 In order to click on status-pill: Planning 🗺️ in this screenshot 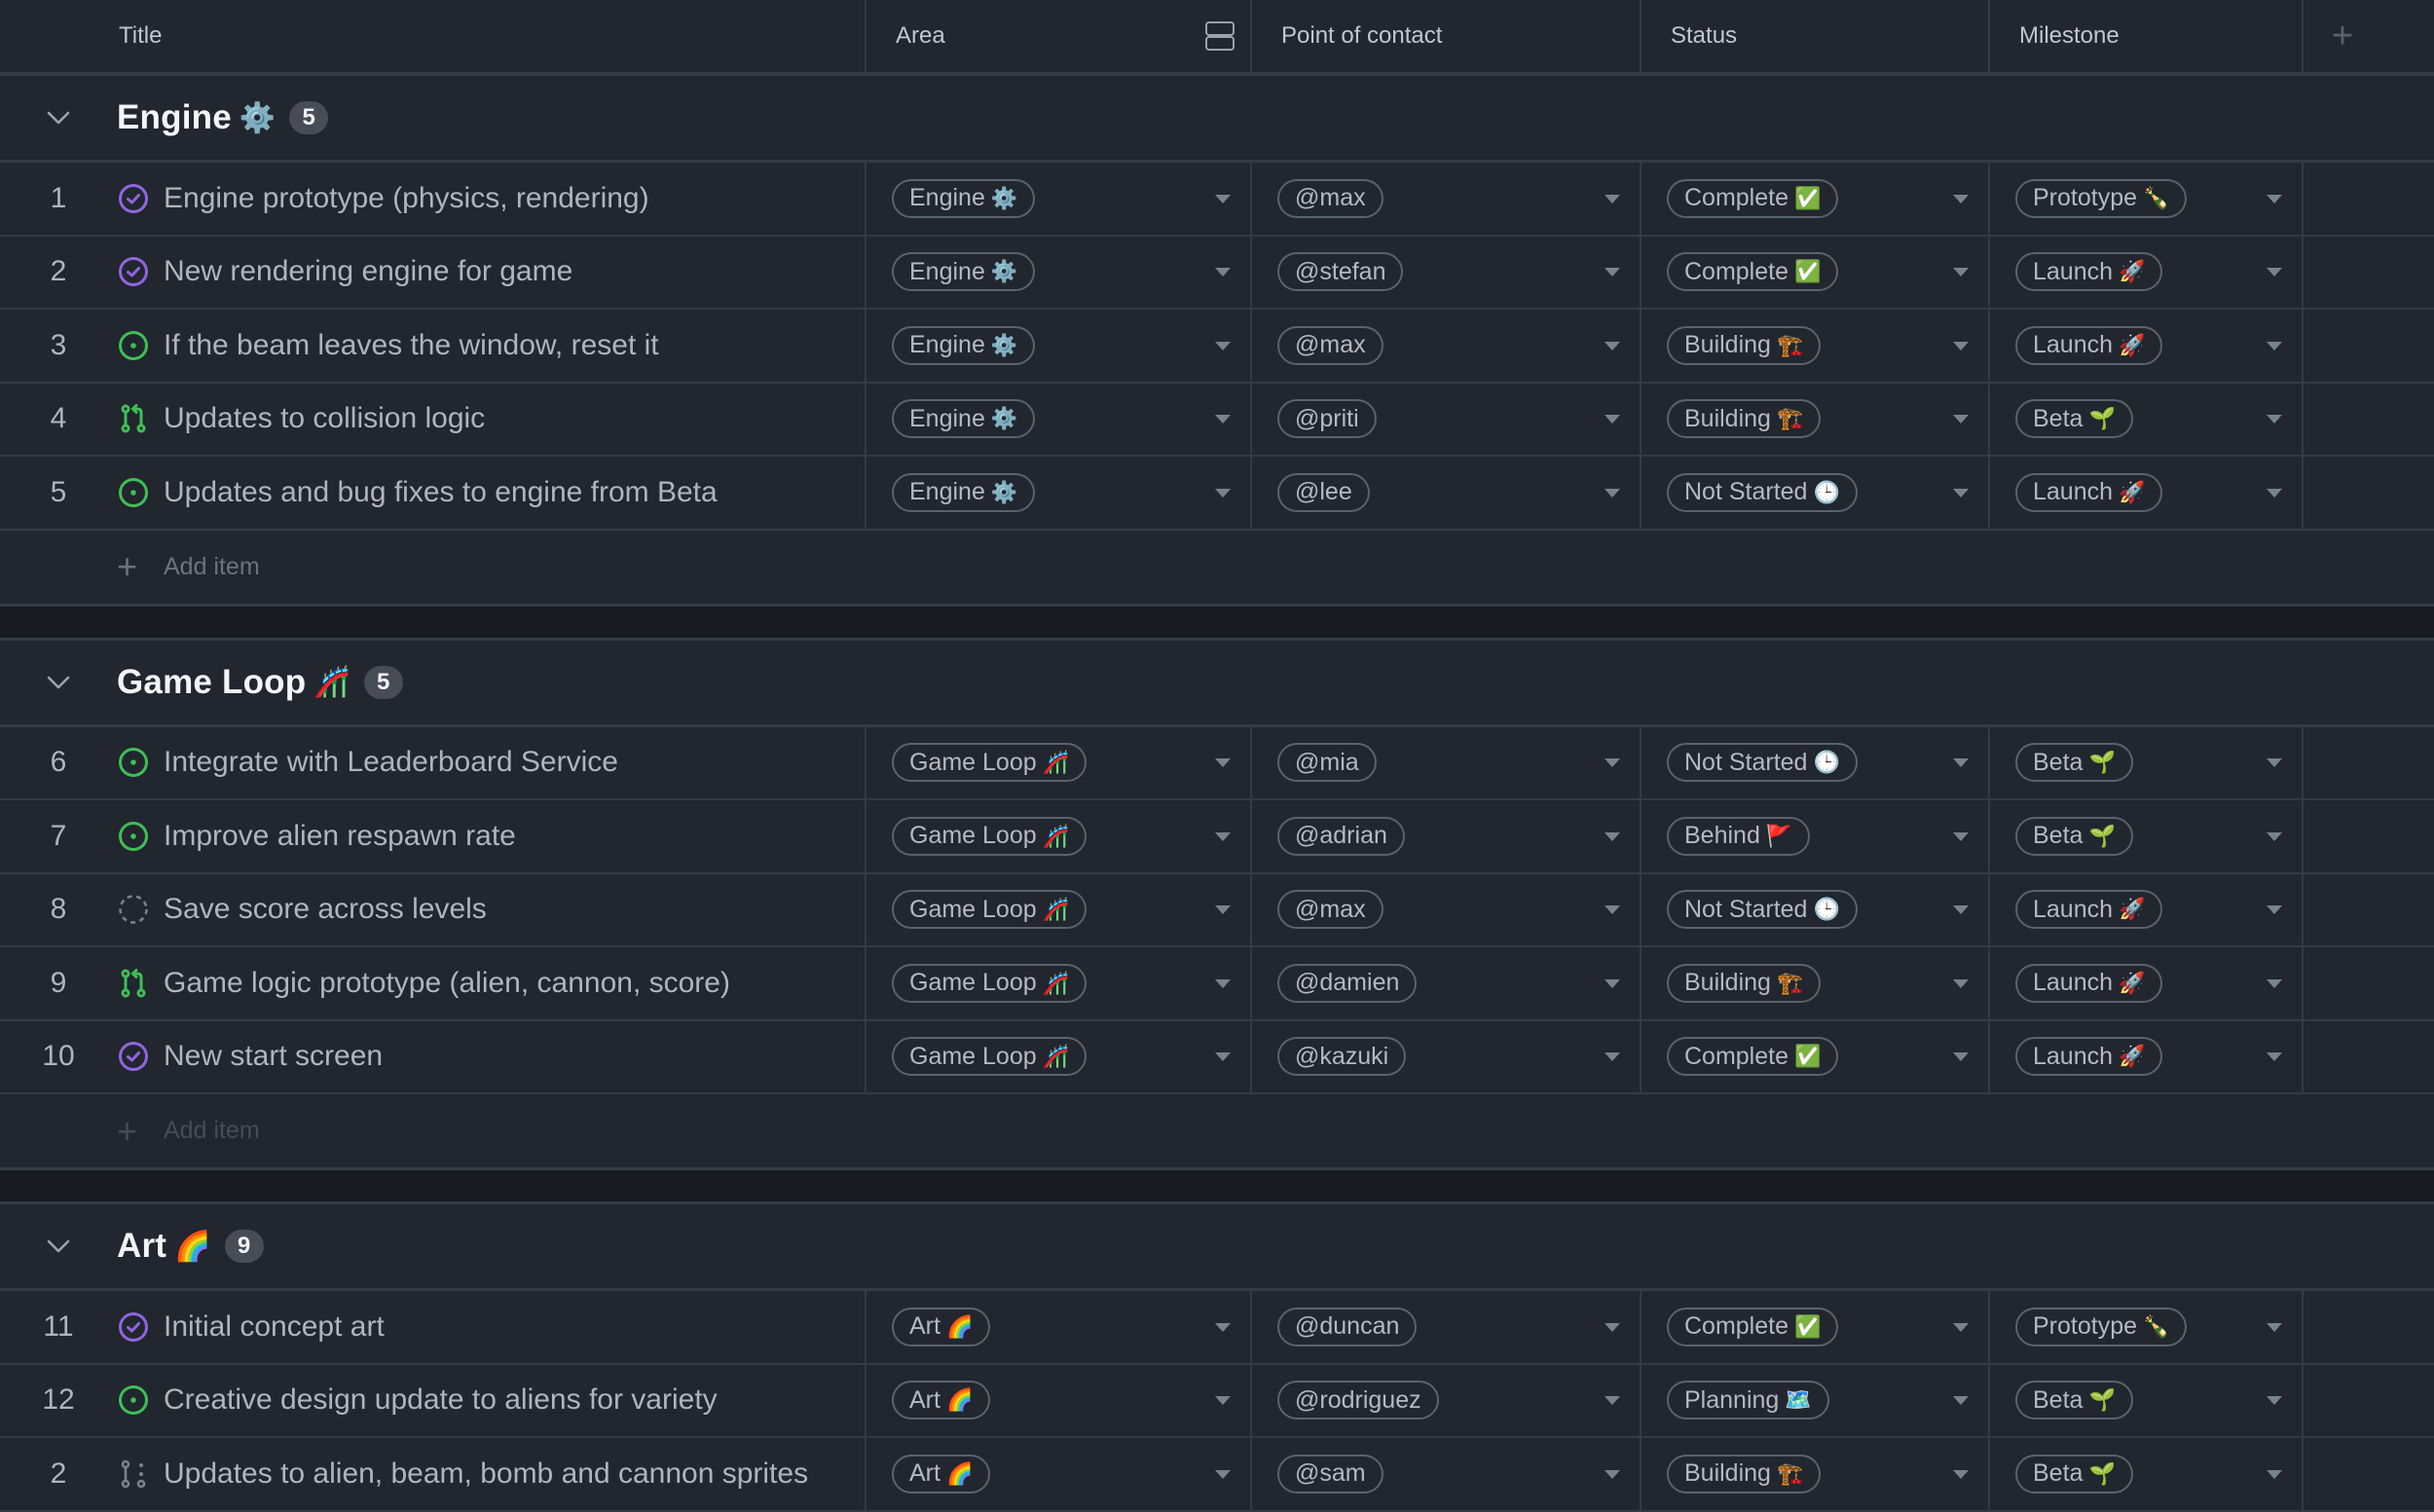, I will do `click(1748, 1400)`.